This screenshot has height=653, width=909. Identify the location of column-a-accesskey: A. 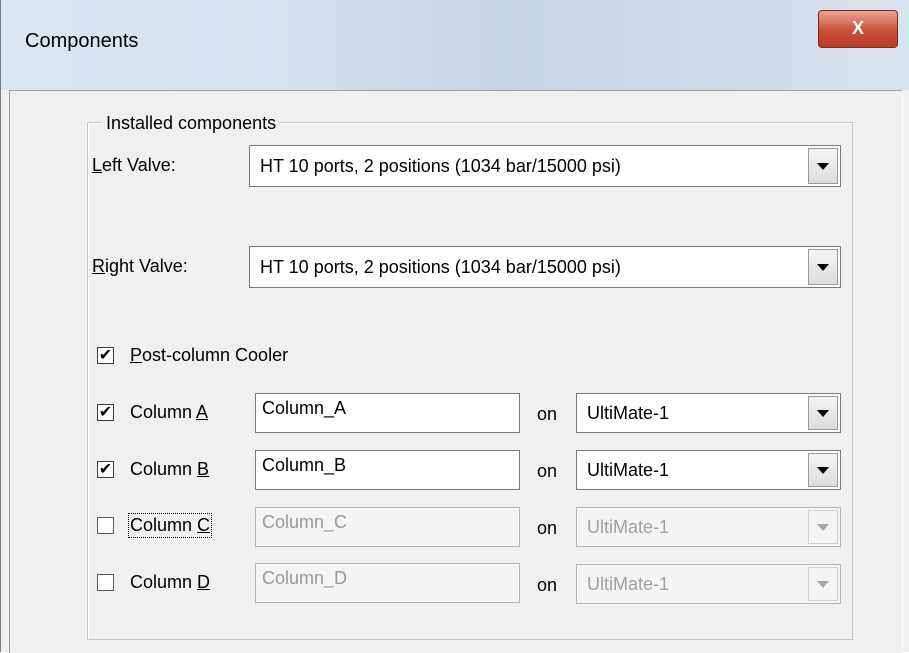
(202, 412).